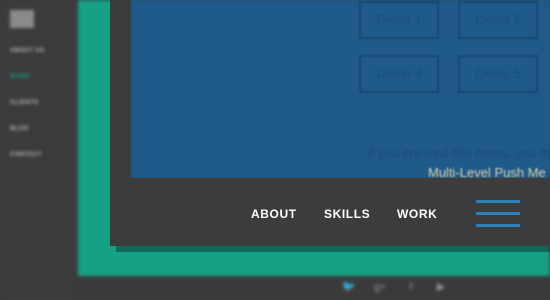  I want to click on side-item-clients: Clients, so click(27, 109).